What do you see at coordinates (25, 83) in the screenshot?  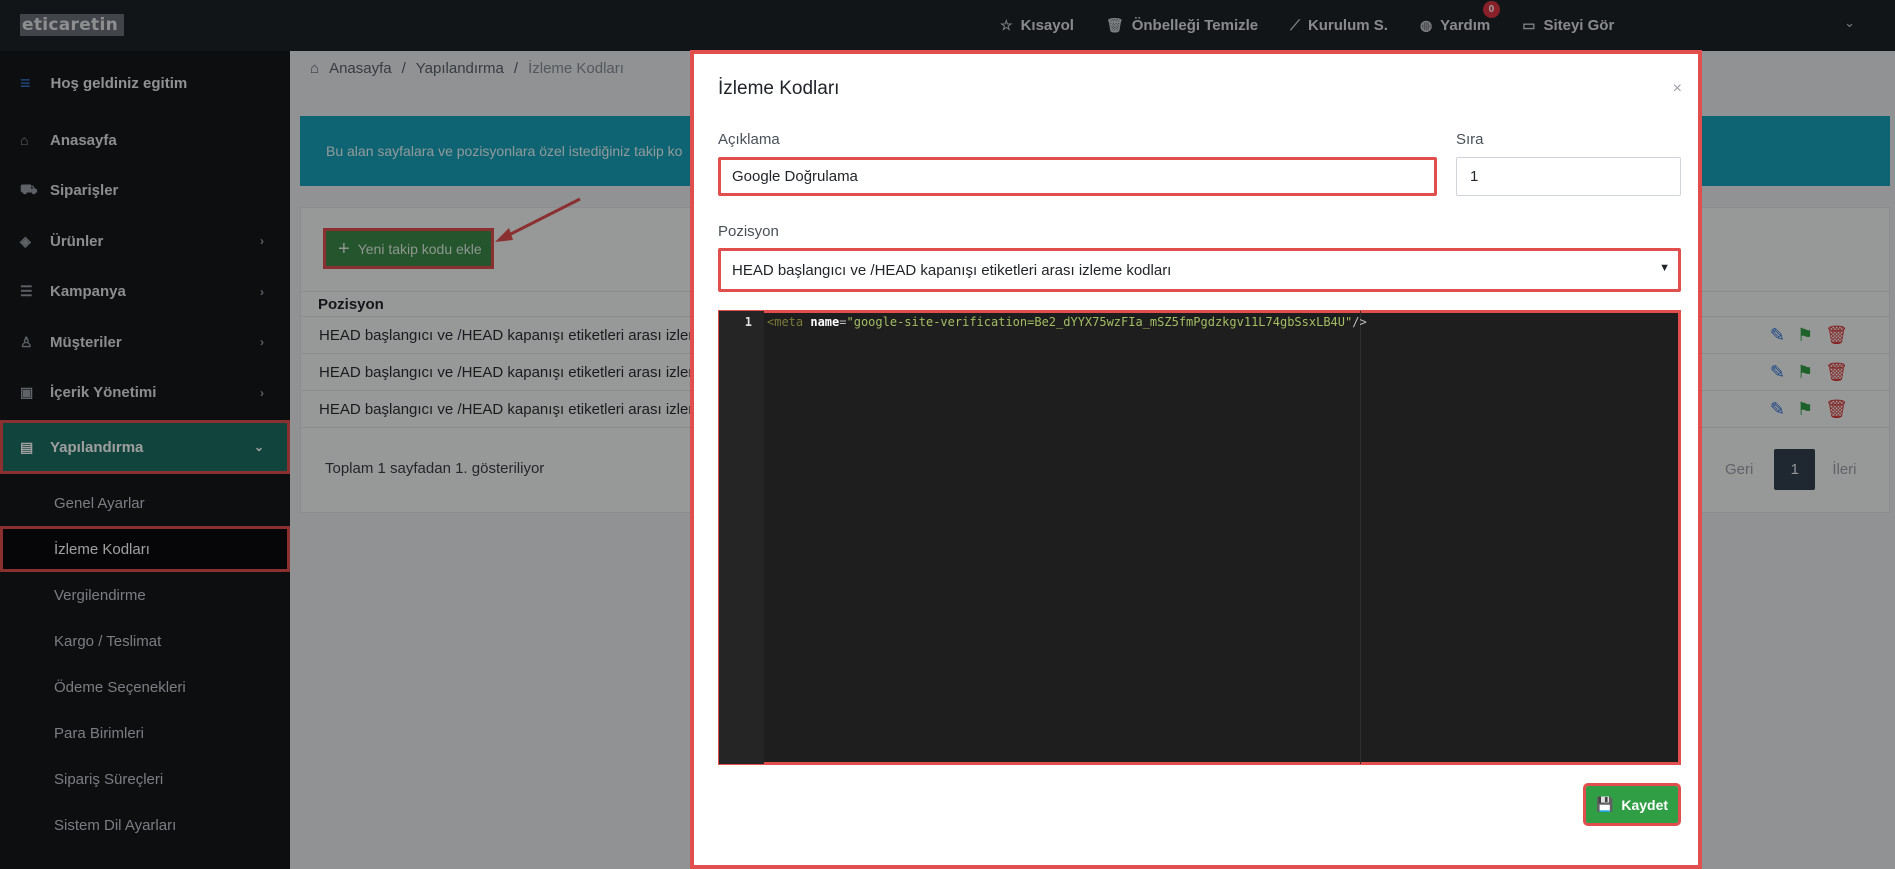 I see `menu-toggle-icon: ≡` at bounding box center [25, 83].